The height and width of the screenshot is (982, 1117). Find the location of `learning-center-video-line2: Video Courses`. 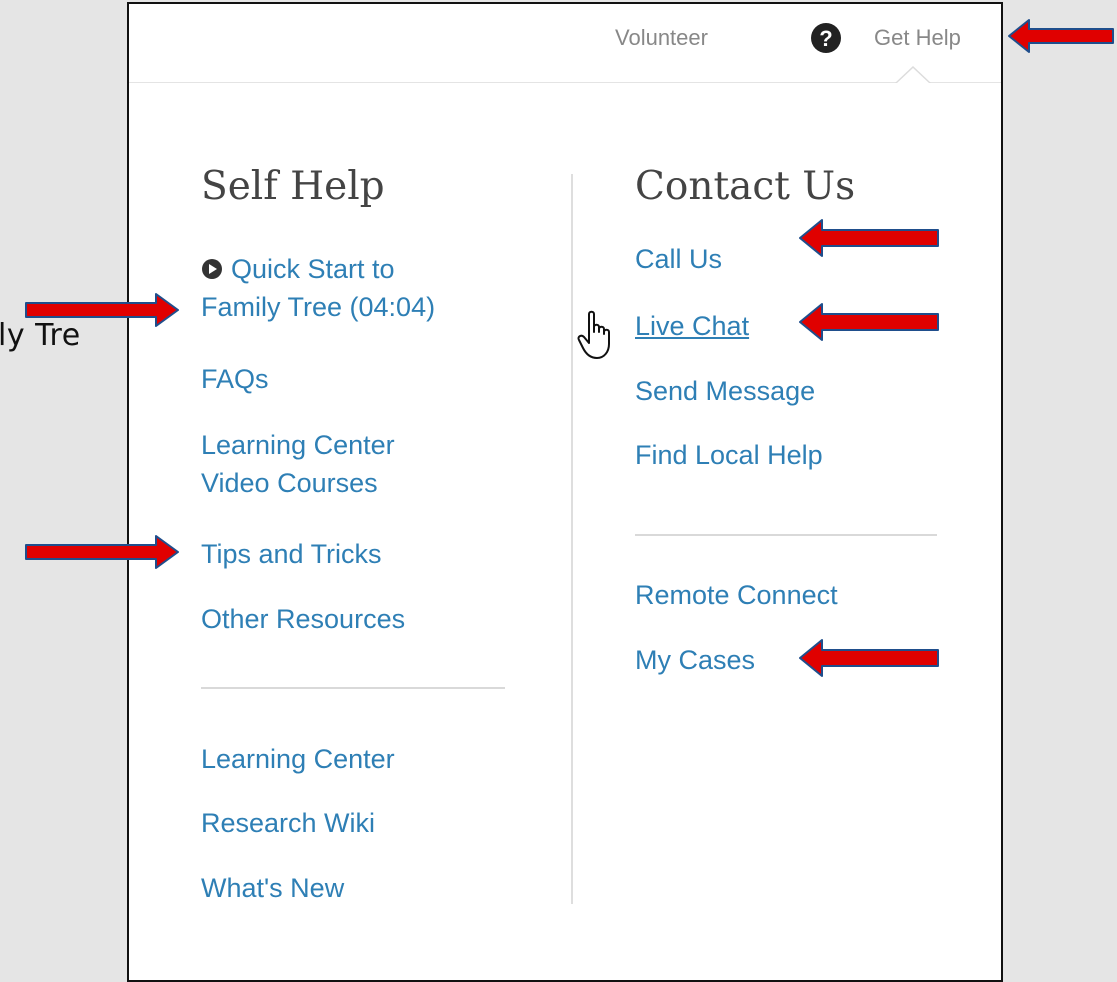

learning-center-video-line2: Video Courses is located at coordinates (289, 483).